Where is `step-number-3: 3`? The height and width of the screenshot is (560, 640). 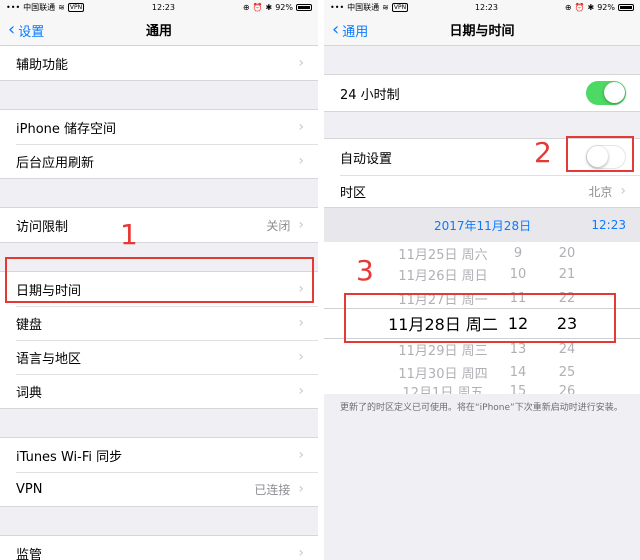 step-number-3: 3 is located at coordinates (365, 270).